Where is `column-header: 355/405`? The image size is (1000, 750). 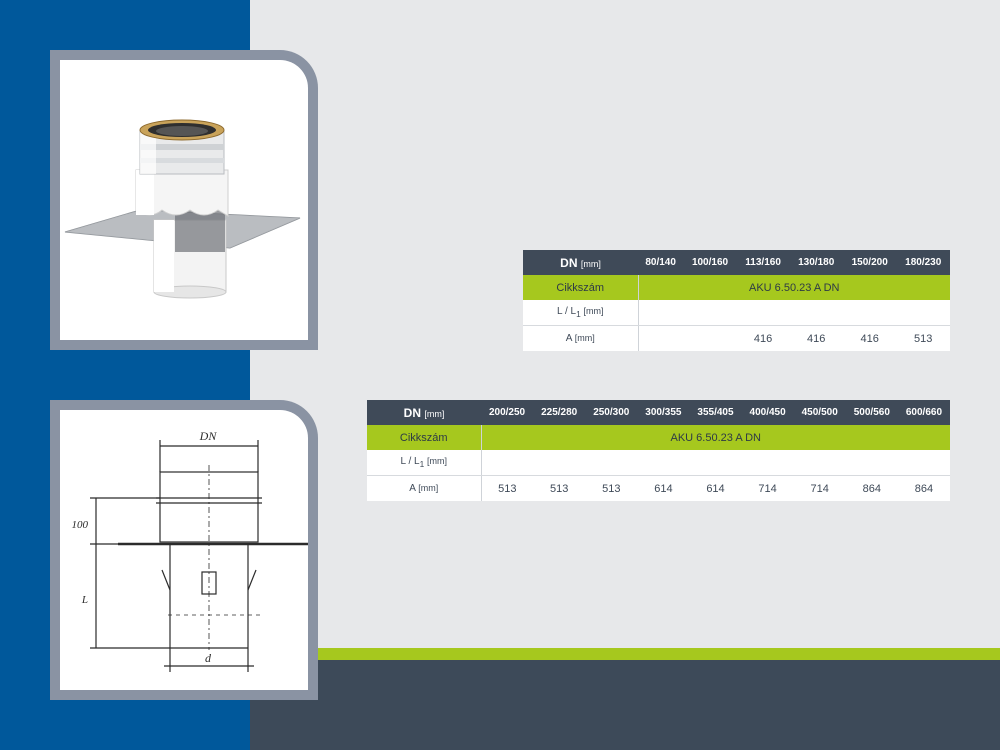 column-header: 355/405 is located at coordinates (715, 412).